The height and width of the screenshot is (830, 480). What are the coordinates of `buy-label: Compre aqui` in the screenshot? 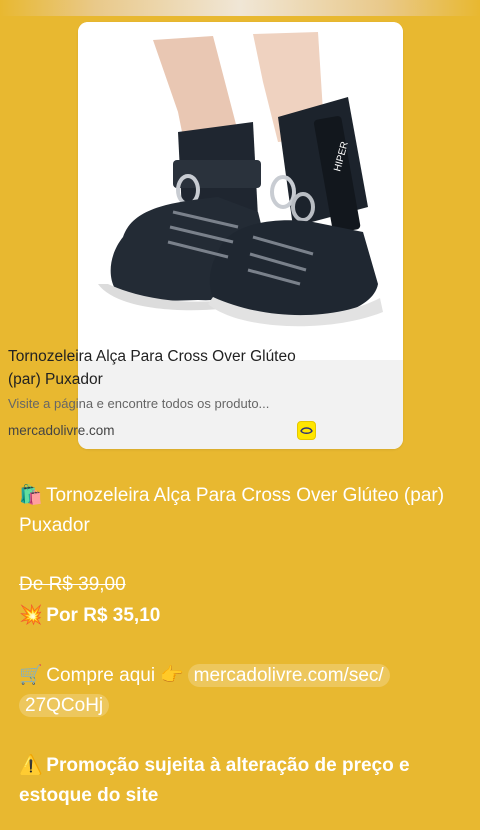 It's located at (101, 675).